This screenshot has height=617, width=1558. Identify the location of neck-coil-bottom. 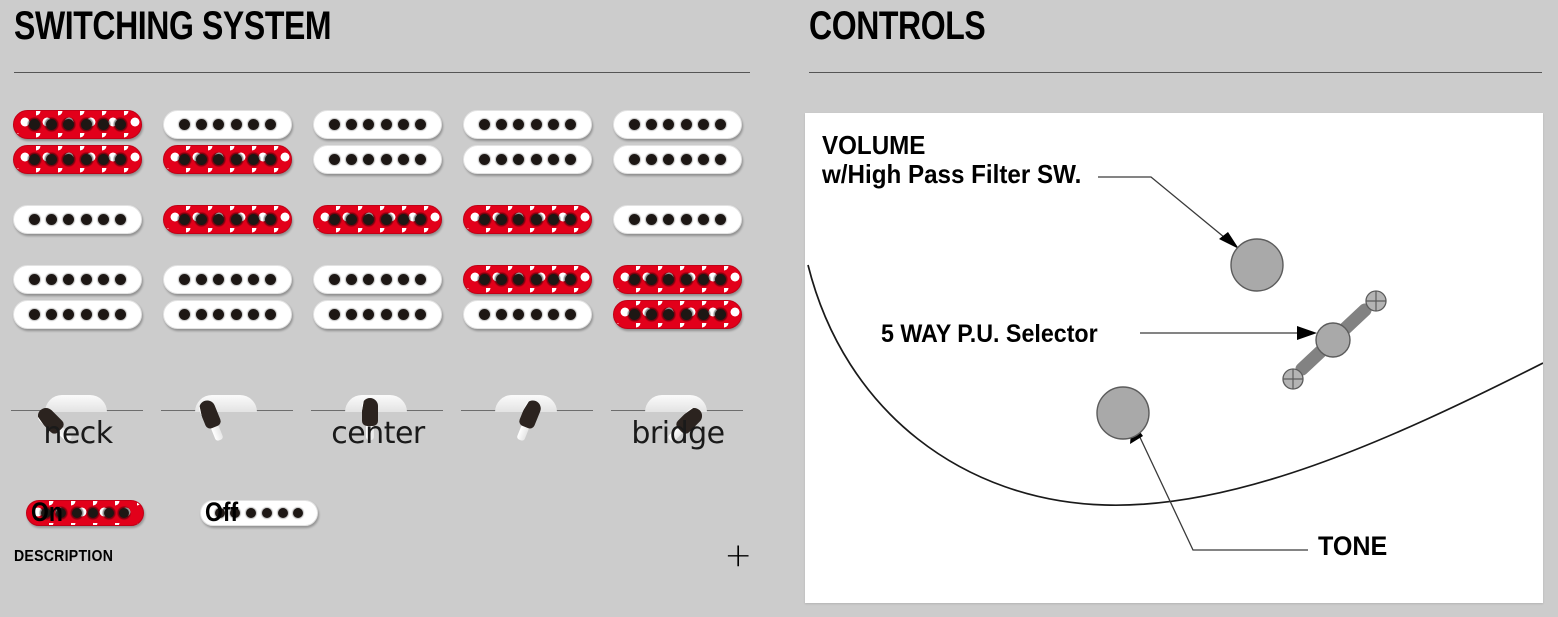
(77, 159).